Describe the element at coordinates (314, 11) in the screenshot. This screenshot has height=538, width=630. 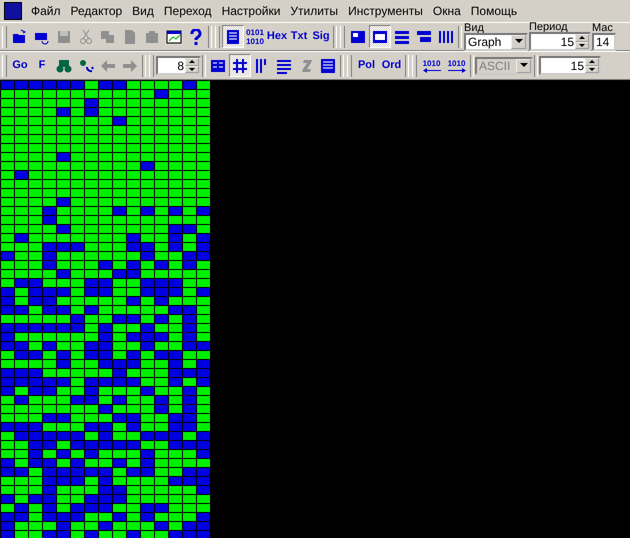
I see `menu-item: Утилиты` at that location.